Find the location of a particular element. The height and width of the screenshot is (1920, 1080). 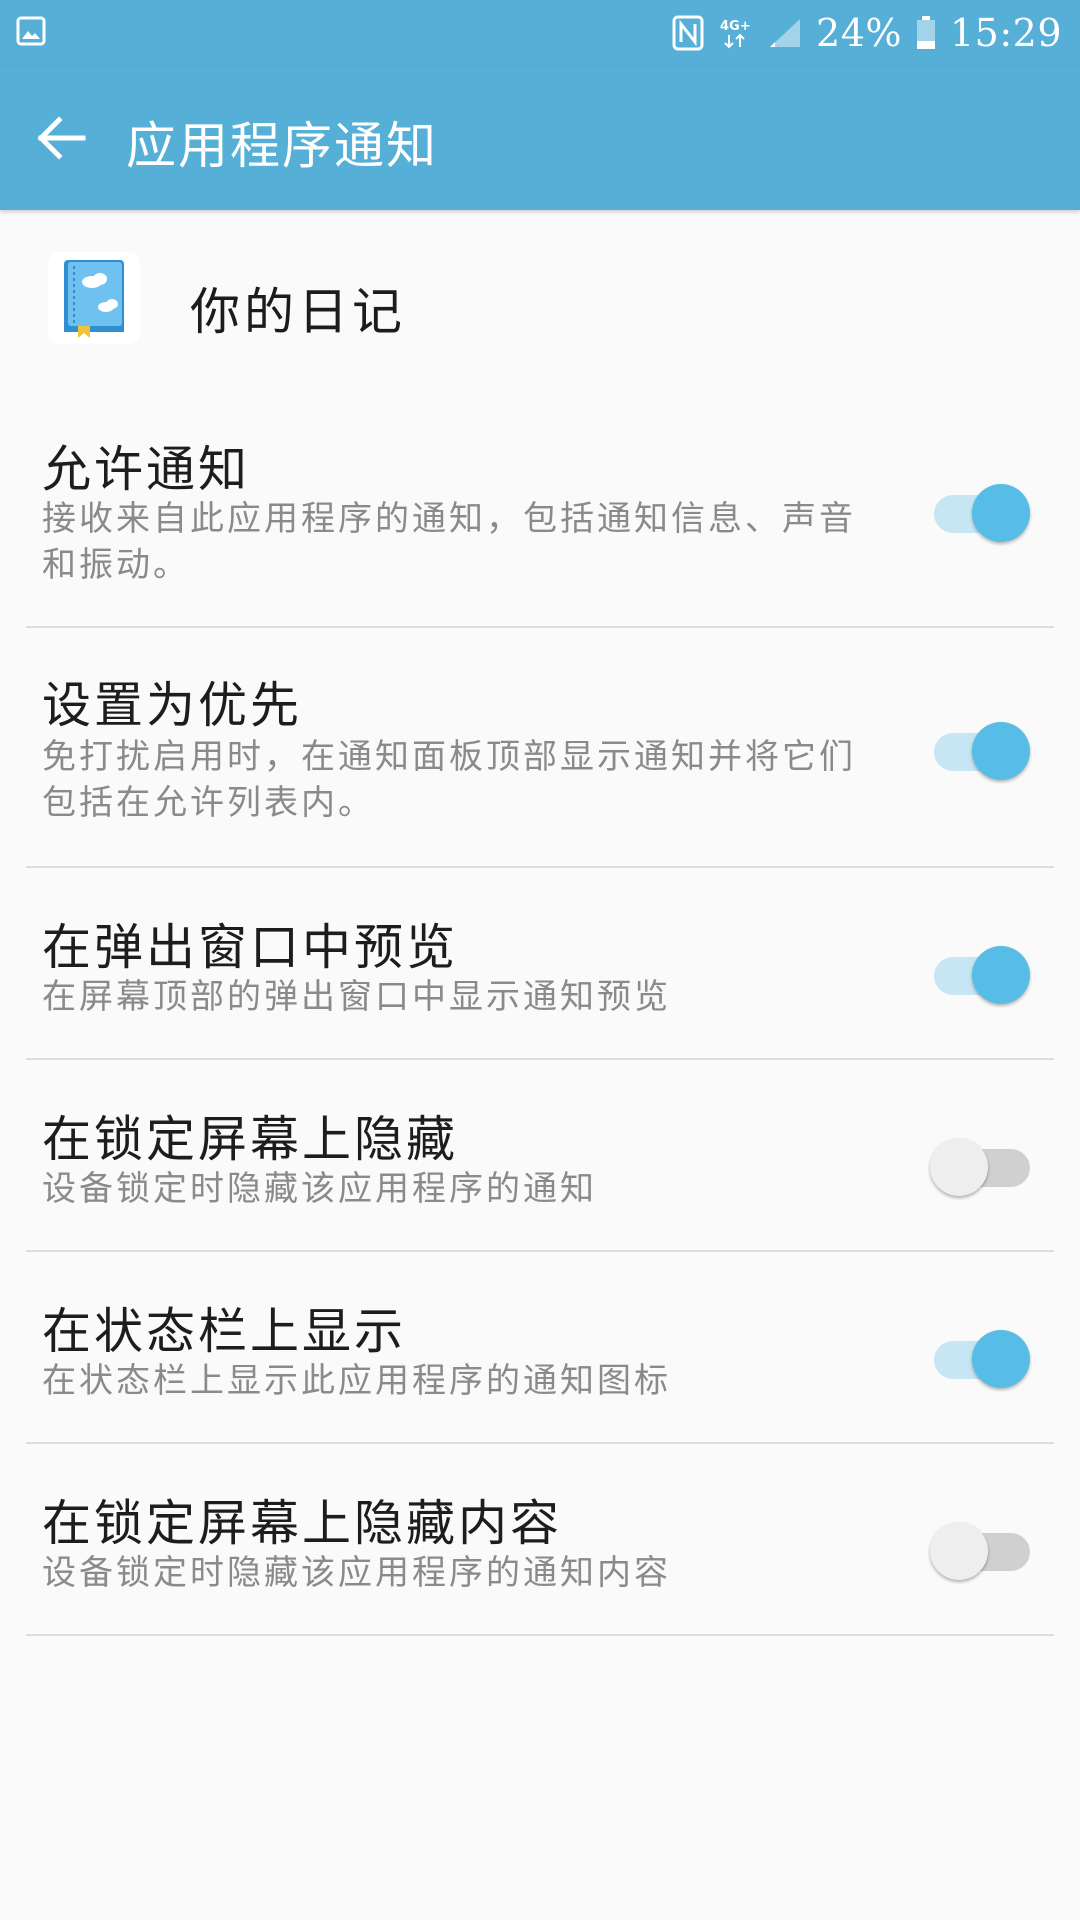

app-bar: 应用程序通知 is located at coordinates (540, 138).